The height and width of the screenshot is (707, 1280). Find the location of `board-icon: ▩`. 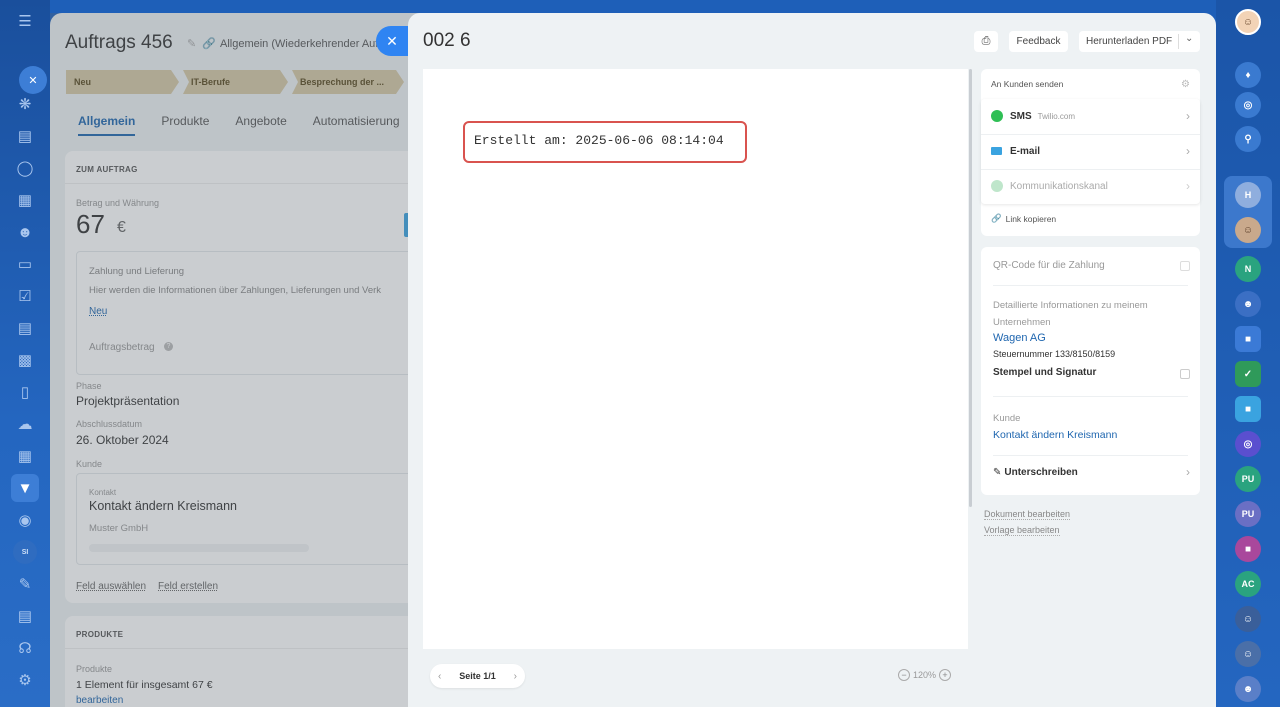

board-icon: ▩ is located at coordinates (25, 360).